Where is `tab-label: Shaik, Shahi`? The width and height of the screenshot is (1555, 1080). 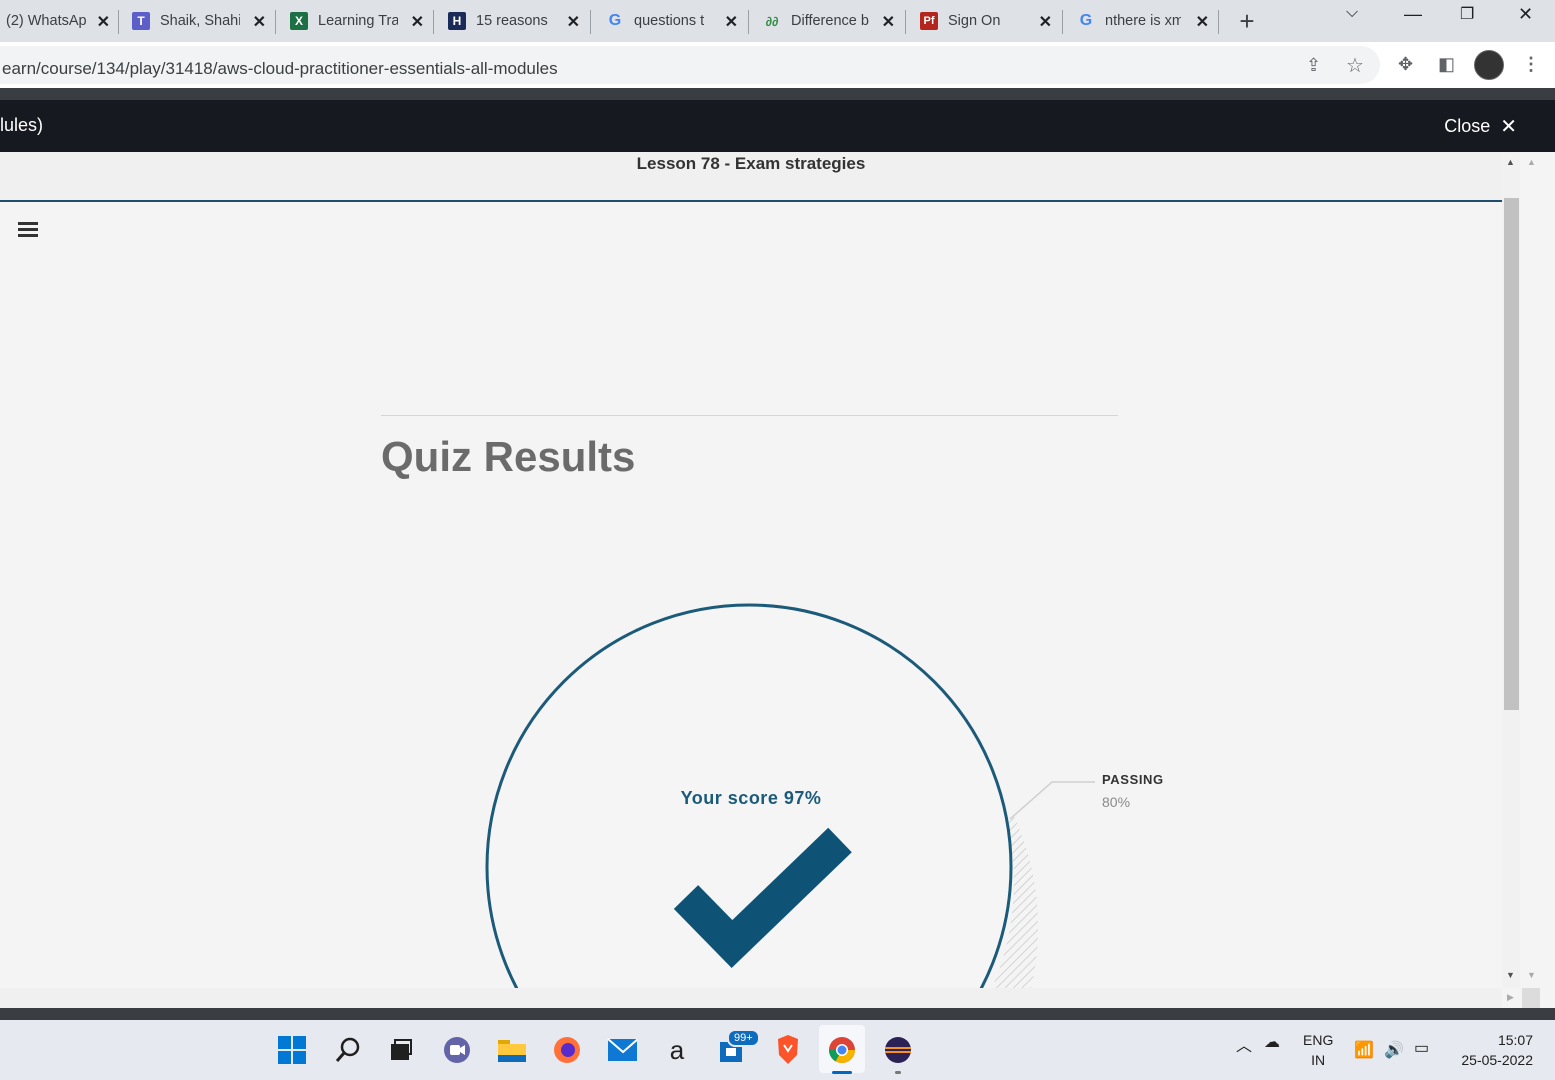 tab-label: Shaik, Shahi is located at coordinates (200, 21).